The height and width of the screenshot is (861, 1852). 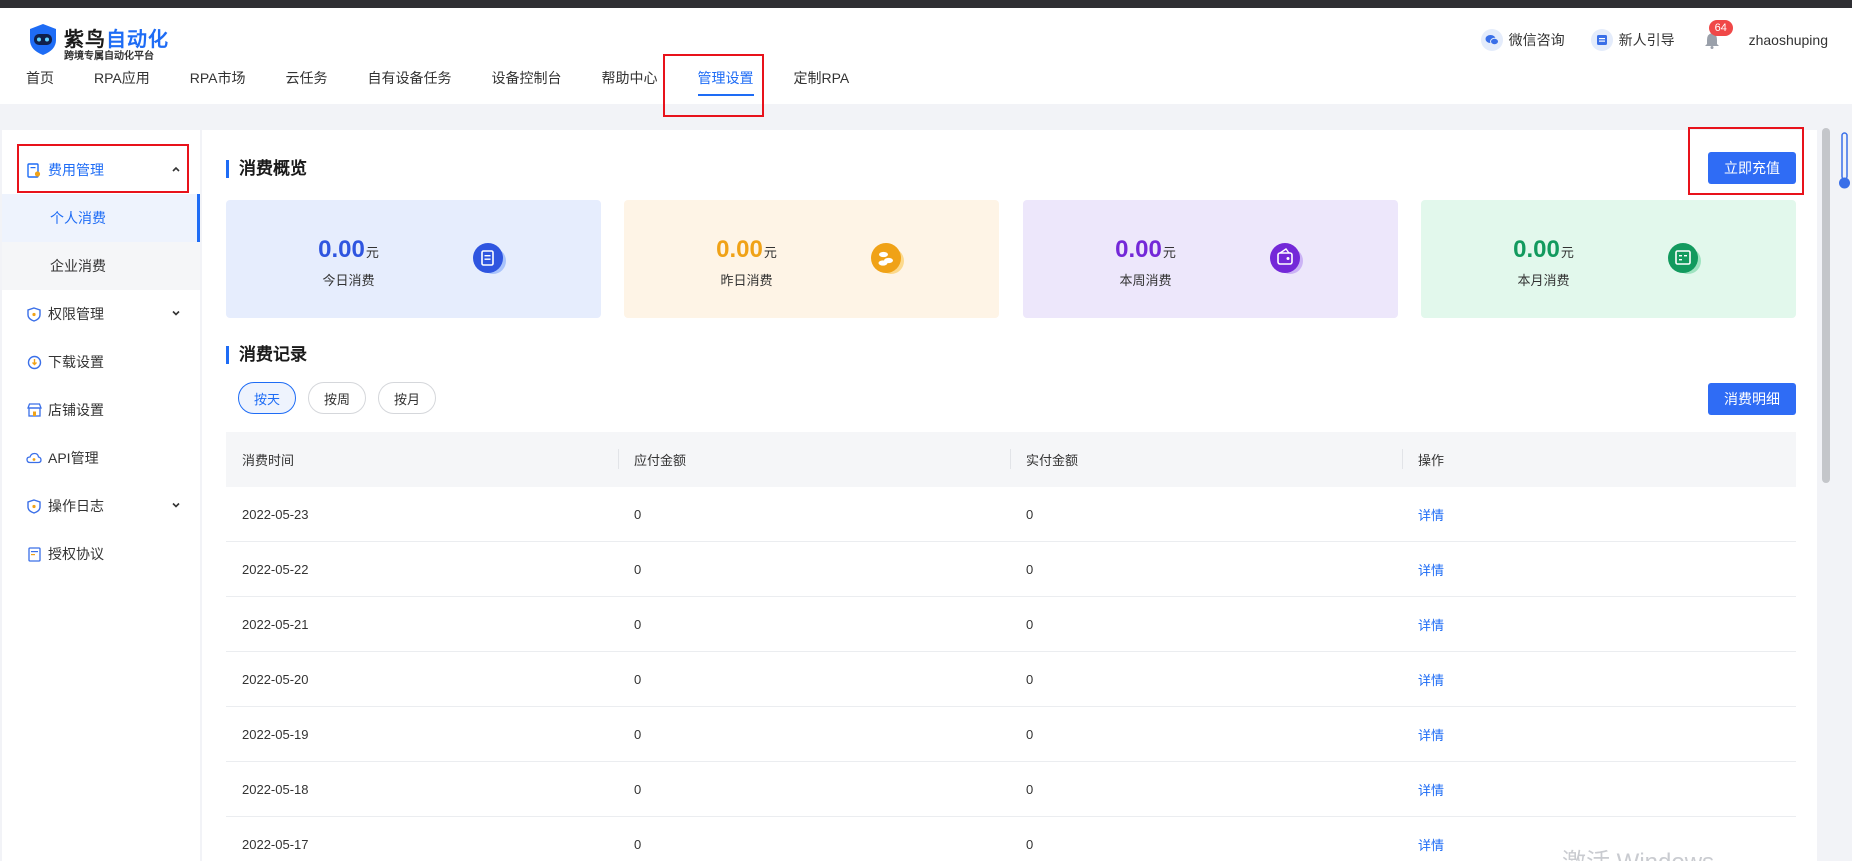 I want to click on agreement-doc-icon, so click(x=34, y=554).